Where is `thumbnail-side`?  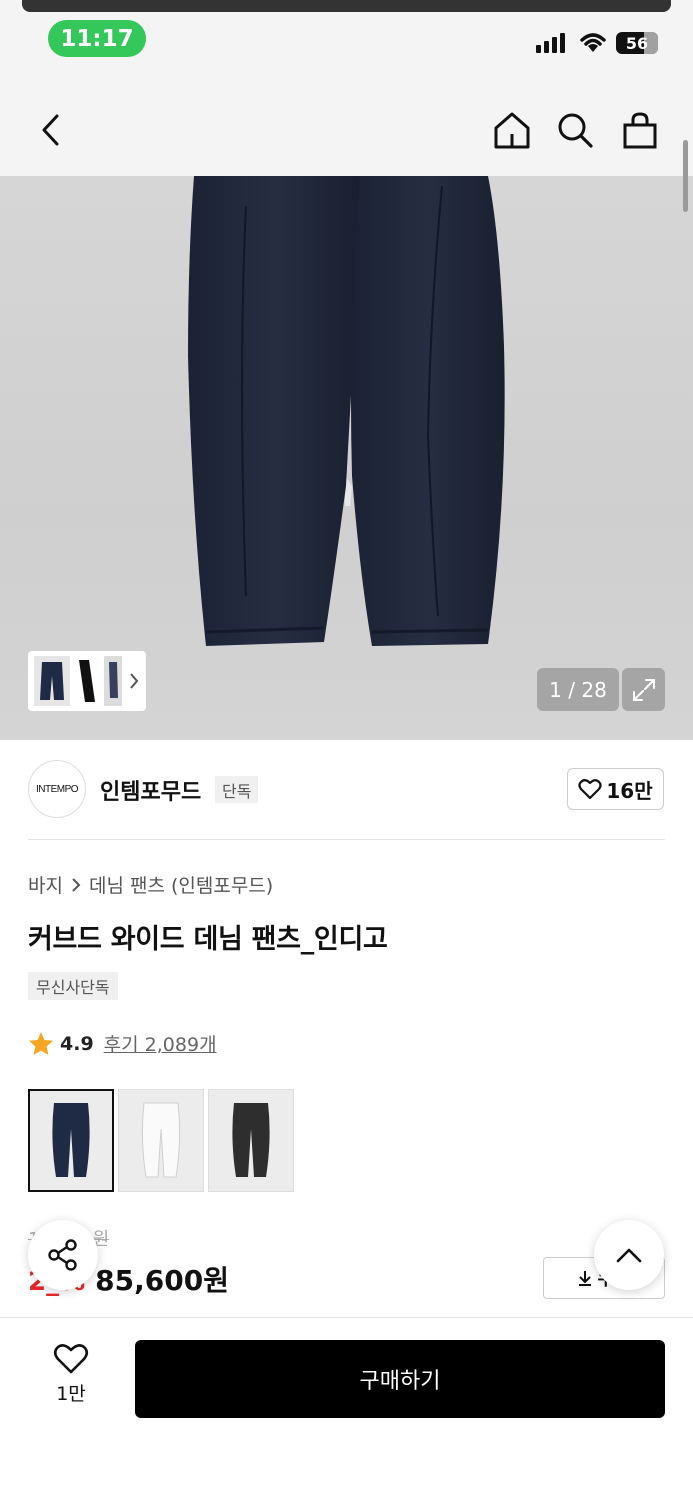 thumbnail-side is located at coordinates (113, 681).